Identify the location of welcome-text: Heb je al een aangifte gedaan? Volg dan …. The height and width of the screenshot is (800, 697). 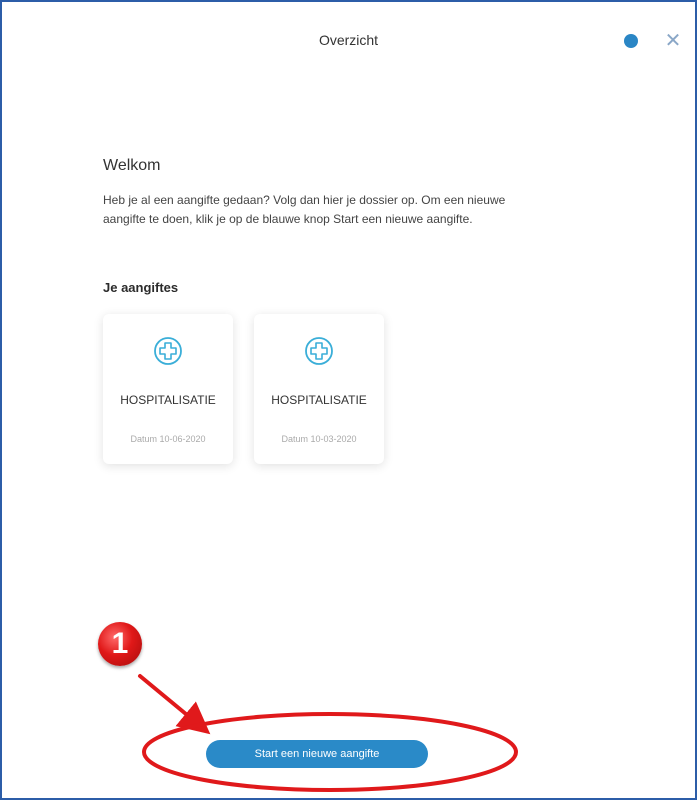
(304, 209).